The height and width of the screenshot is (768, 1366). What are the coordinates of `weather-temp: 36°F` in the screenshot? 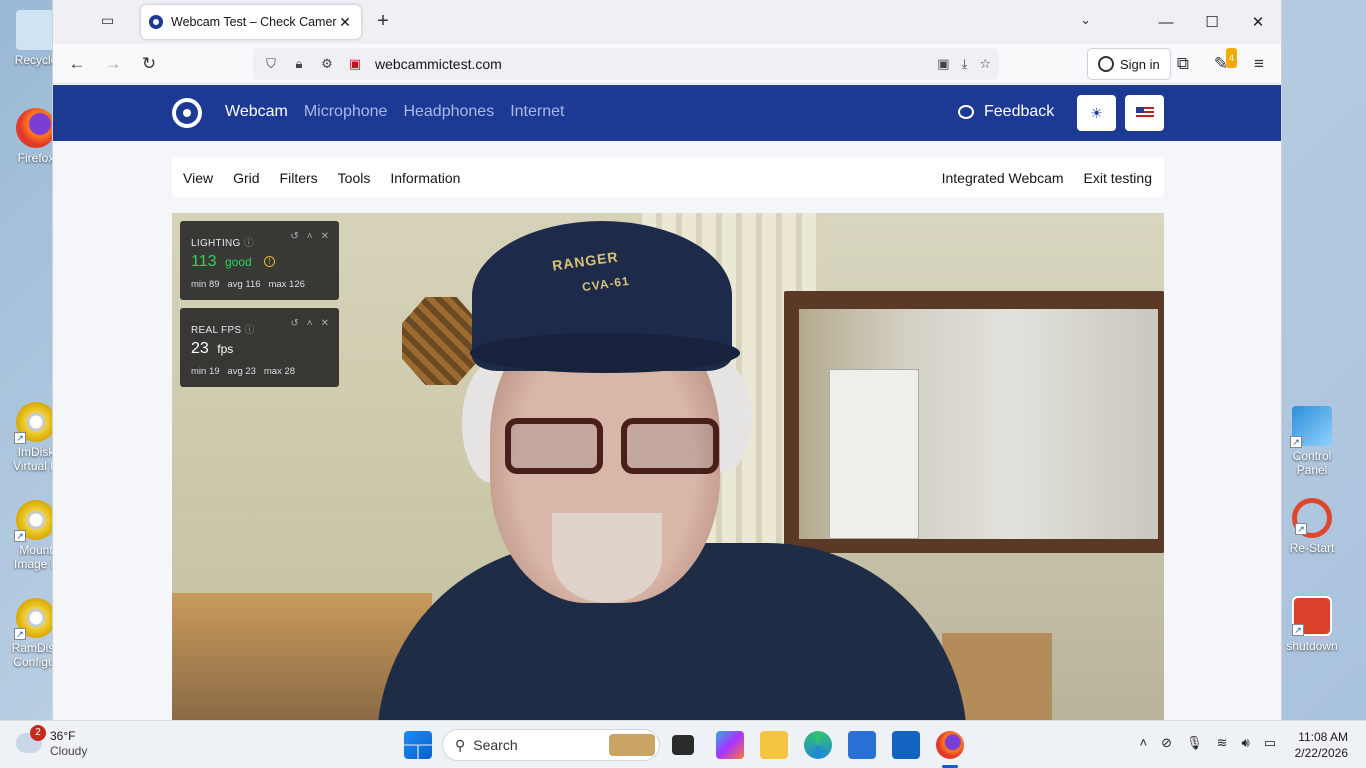 It's located at (63, 736).